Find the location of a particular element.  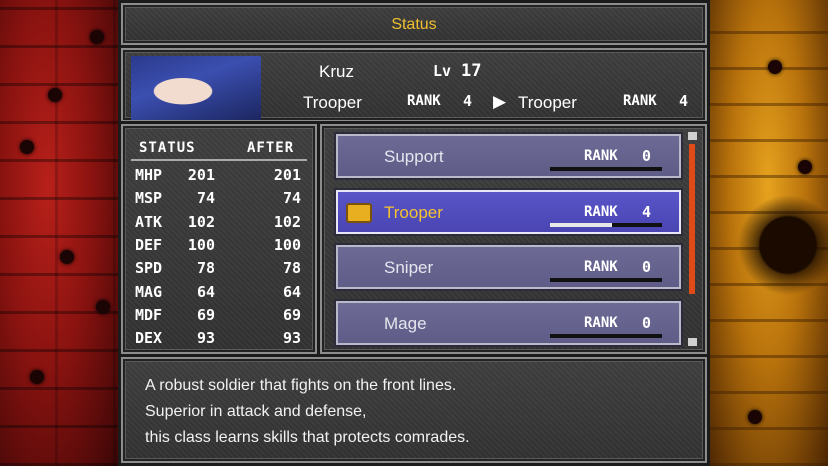

class-name: Mage is located at coordinates (405, 323).